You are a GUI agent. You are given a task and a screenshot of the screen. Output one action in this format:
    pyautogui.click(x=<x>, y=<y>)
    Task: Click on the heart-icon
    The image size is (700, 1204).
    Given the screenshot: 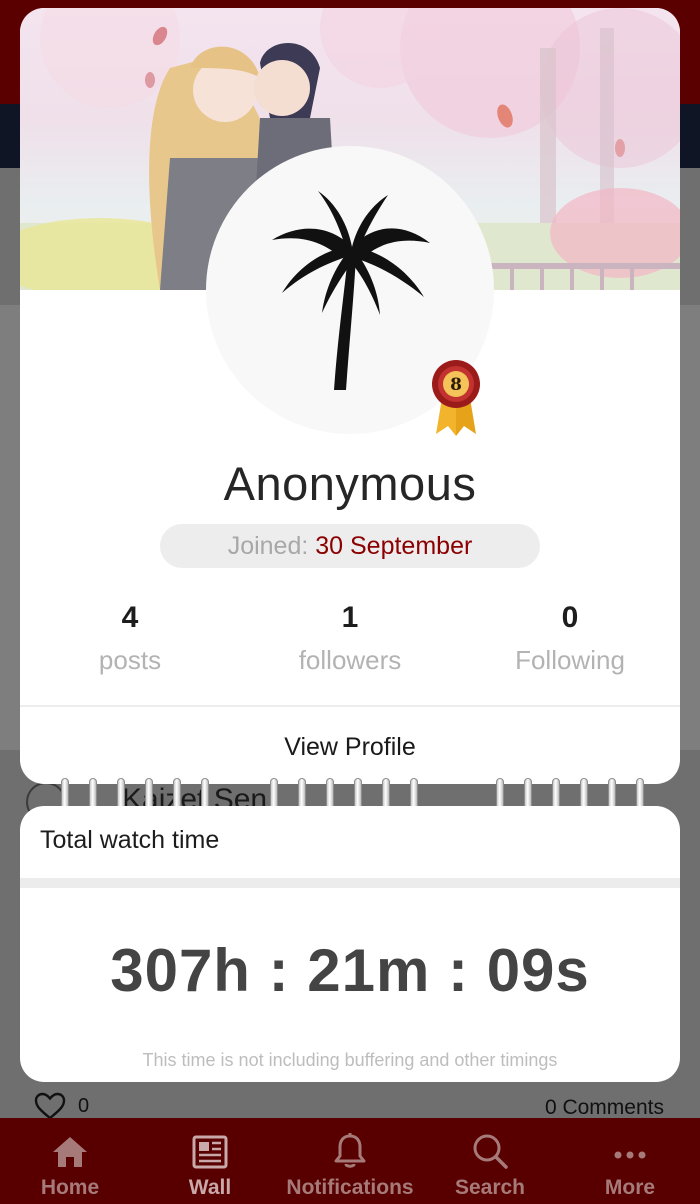 What is the action you would take?
    pyautogui.click(x=50, y=1106)
    